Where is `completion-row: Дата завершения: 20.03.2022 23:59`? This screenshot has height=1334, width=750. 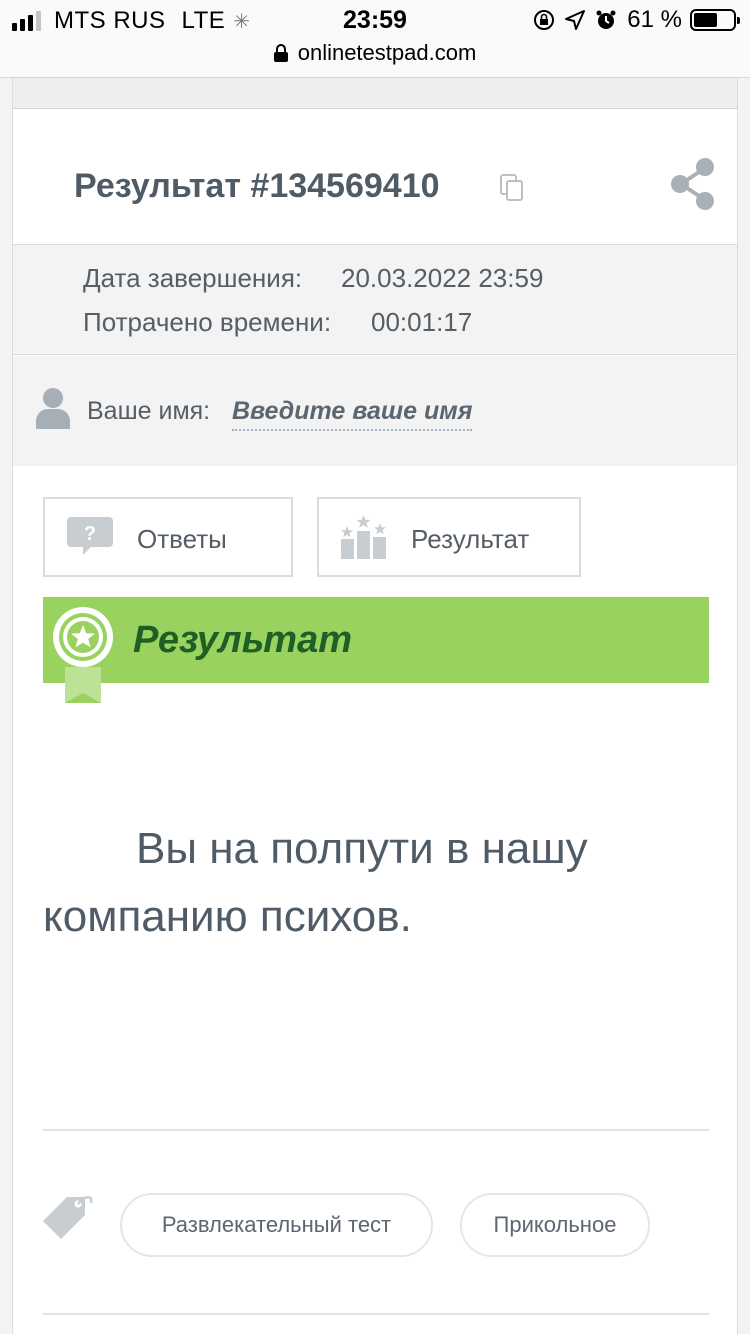 completion-row: Дата завершения: 20.03.2022 23:59 is located at coordinates (313, 278).